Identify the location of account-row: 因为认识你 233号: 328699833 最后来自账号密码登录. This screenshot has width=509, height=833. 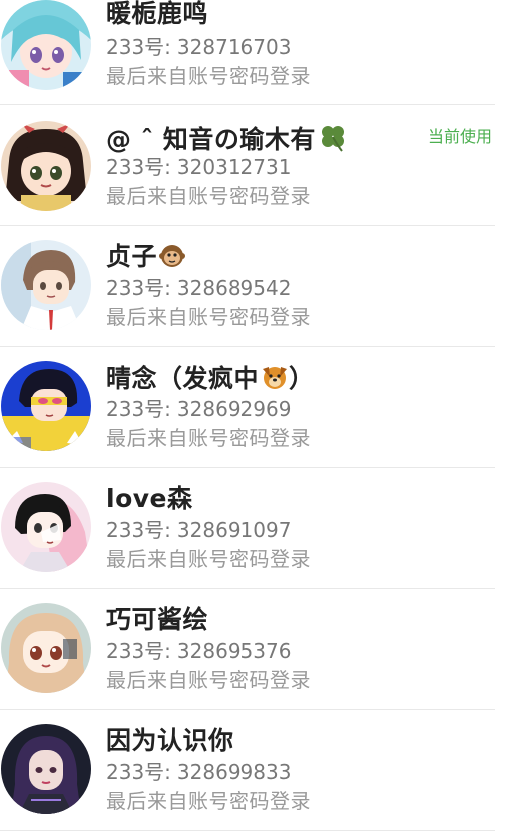
(247, 770).